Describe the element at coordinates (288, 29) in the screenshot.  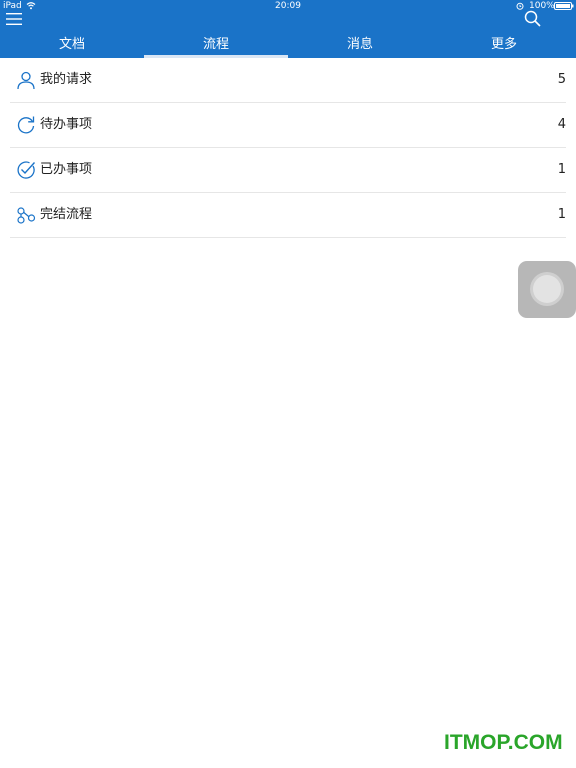
I see `app-header: iPad 20:09 100% 文档 流程 消息 更多` at that location.